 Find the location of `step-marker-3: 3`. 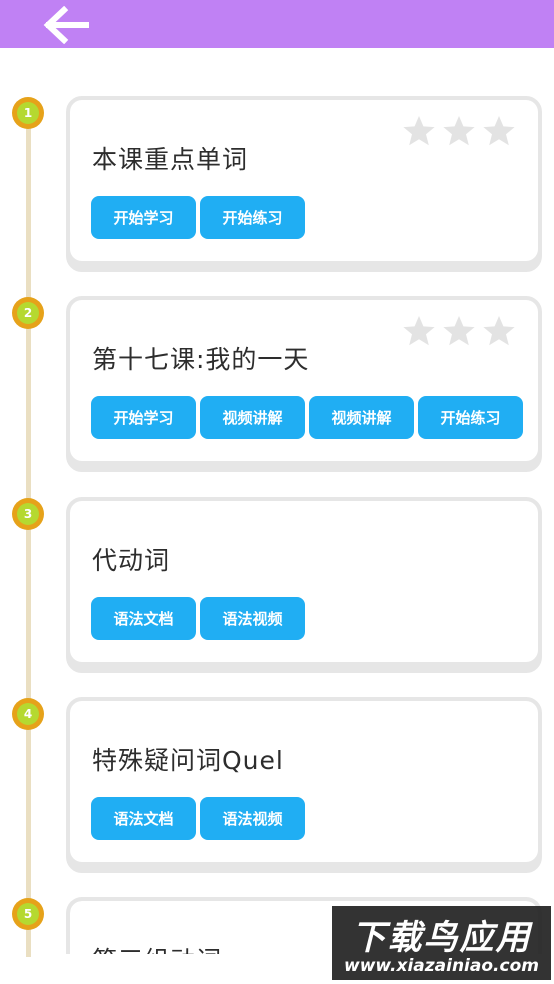

step-marker-3: 3 is located at coordinates (28, 514).